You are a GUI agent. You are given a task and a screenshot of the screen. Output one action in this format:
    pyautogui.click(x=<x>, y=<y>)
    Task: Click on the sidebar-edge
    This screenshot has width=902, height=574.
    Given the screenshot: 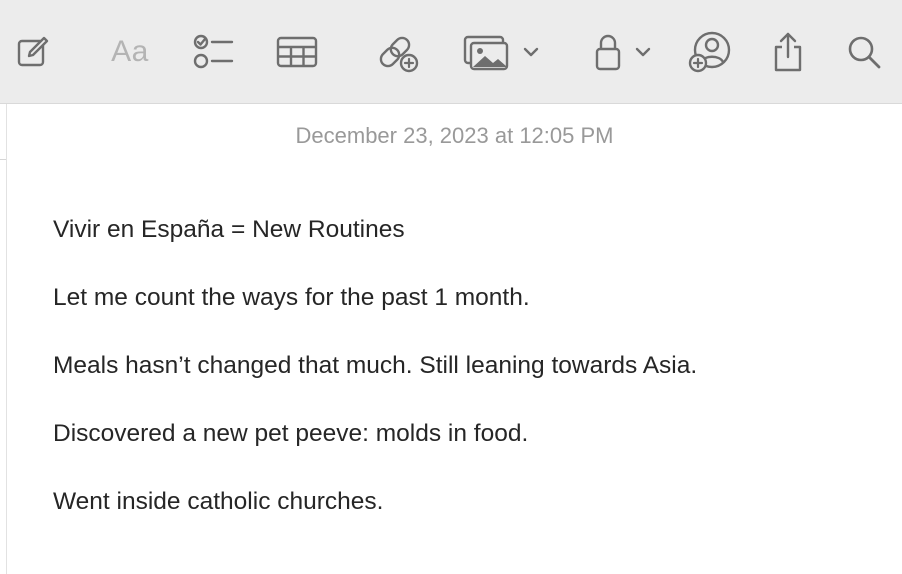 What is the action you would take?
    pyautogui.click(x=3, y=339)
    